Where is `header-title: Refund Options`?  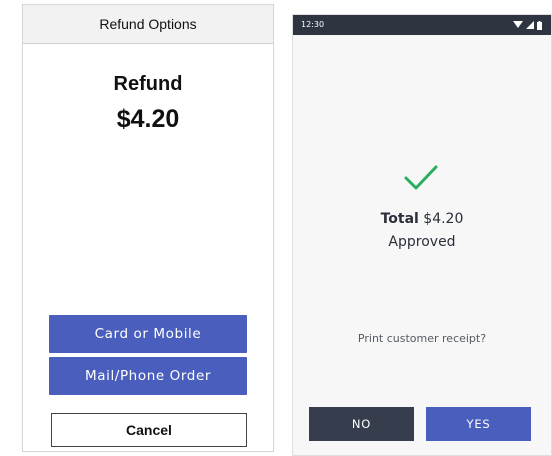
header-title: Refund Options is located at coordinates (148, 24).